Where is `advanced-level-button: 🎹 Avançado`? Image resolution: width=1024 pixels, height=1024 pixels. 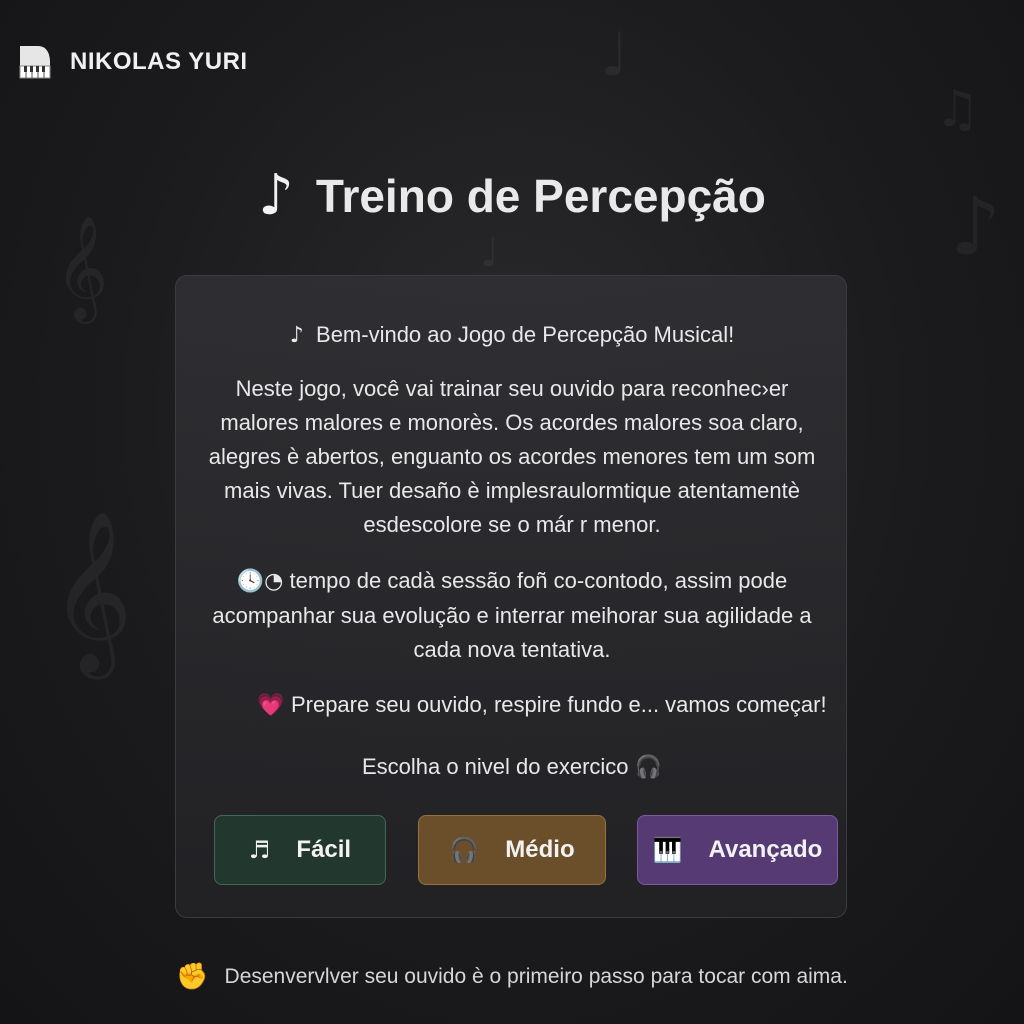 advanced-level-button: 🎹 Avançado is located at coordinates (737, 850).